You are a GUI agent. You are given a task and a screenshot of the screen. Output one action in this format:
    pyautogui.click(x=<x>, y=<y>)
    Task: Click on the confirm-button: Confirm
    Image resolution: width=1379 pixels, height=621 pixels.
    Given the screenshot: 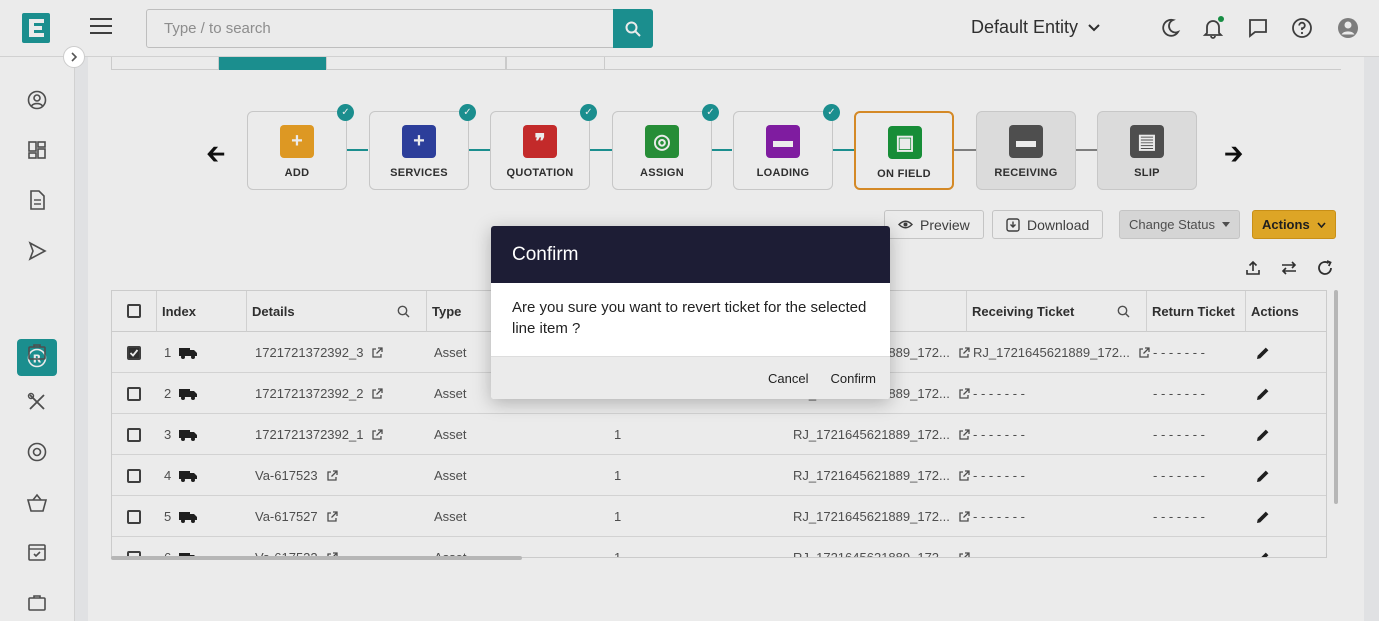 What is the action you would take?
    pyautogui.click(x=853, y=378)
    